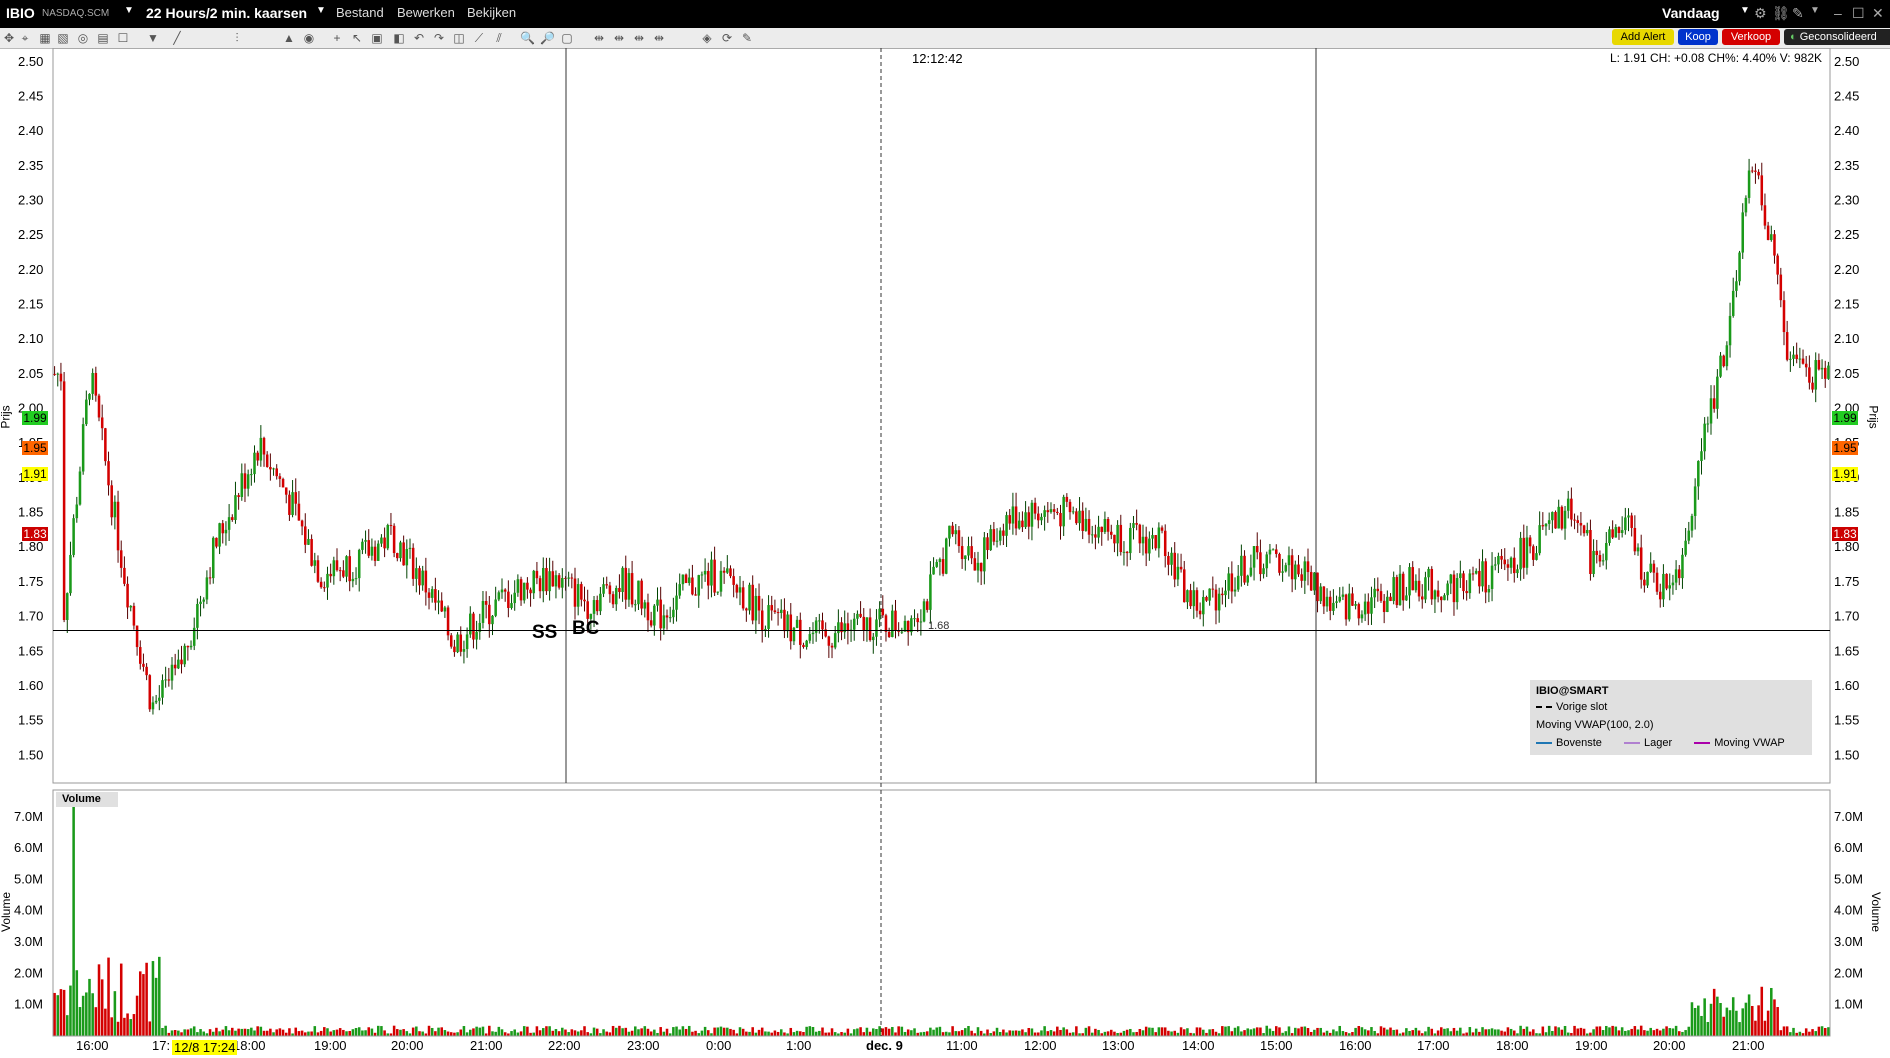  Describe the element at coordinates (1658, 743) in the screenshot. I see `legend-band-lower: Lager` at that location.